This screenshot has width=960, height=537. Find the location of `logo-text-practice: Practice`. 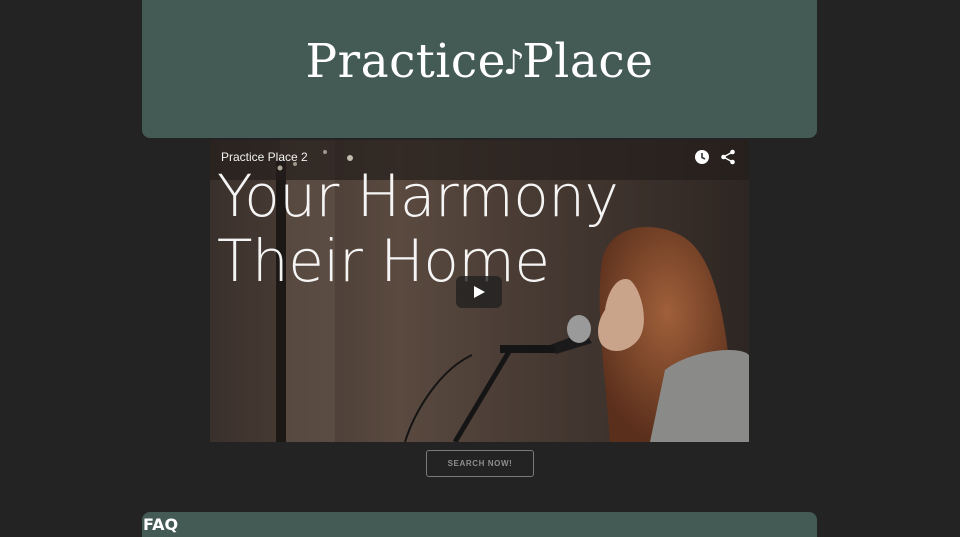

logo-text-practice: Practice is located at coordinates (405, 61).